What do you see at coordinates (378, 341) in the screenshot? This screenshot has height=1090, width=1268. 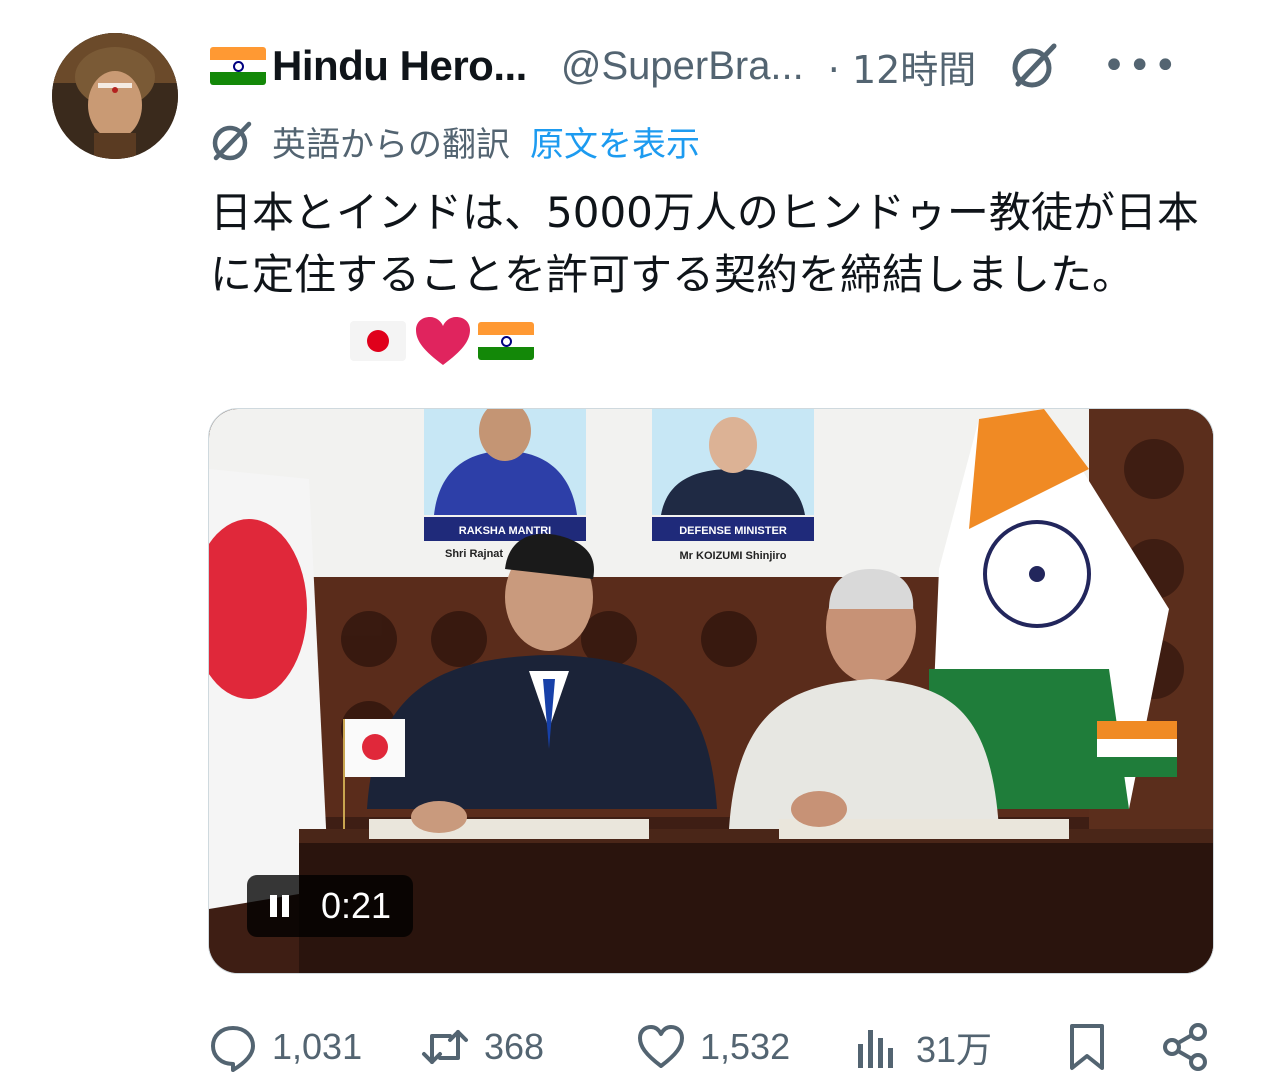 I see `japan-flag-icon` at bounding box center [378, 341].